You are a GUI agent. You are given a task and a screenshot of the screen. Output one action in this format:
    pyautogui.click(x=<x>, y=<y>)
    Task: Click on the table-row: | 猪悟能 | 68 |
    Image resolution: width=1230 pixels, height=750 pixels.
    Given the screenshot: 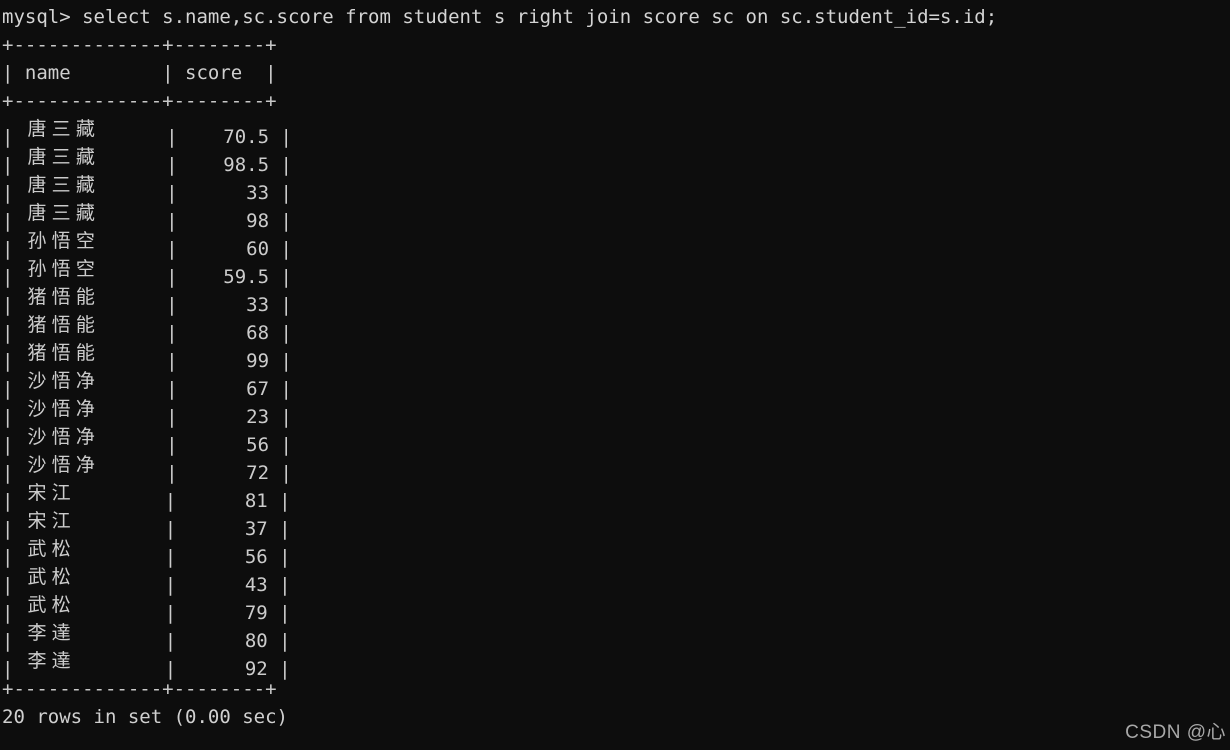 What is the action you would take?
    pyautogui.click(x=147, y=329)
    